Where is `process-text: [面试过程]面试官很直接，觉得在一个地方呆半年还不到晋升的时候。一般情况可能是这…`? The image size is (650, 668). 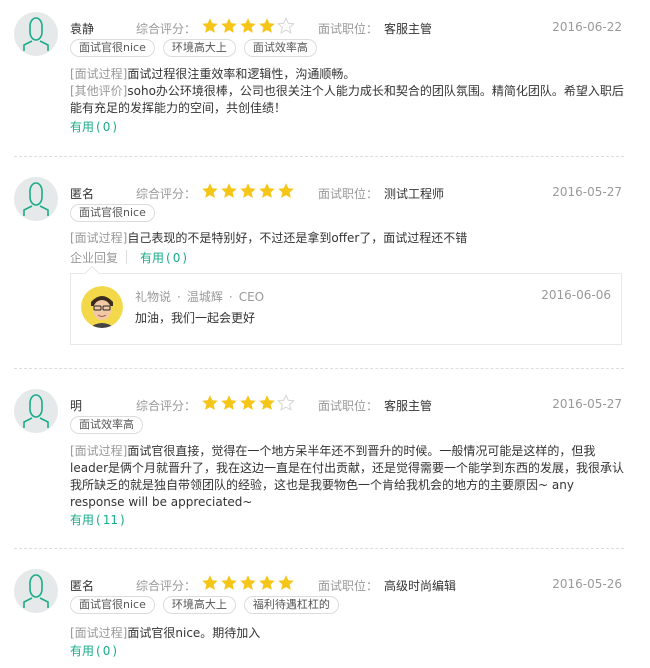 process-text: [面试过程]面试官很直接，觉得在一个地方呆半年还不到晋升的时候。一般情况可能是这… is located at coordinates (347, 476).